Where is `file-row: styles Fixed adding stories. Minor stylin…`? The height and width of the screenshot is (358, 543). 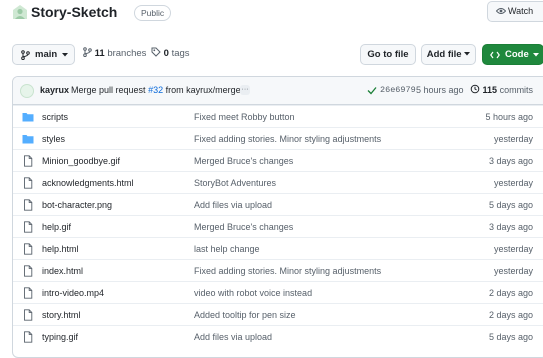 file-row: styles Fixed adding stories. Minor stylin… is located at coordinates (278, 138).